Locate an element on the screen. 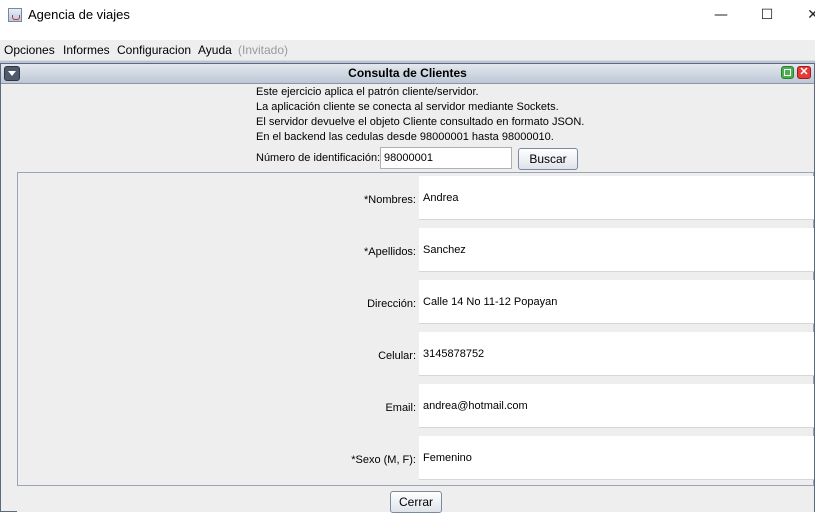 The width and height of the screenshot is (815, 513). direccion-field is located at coordinates (616, 302).